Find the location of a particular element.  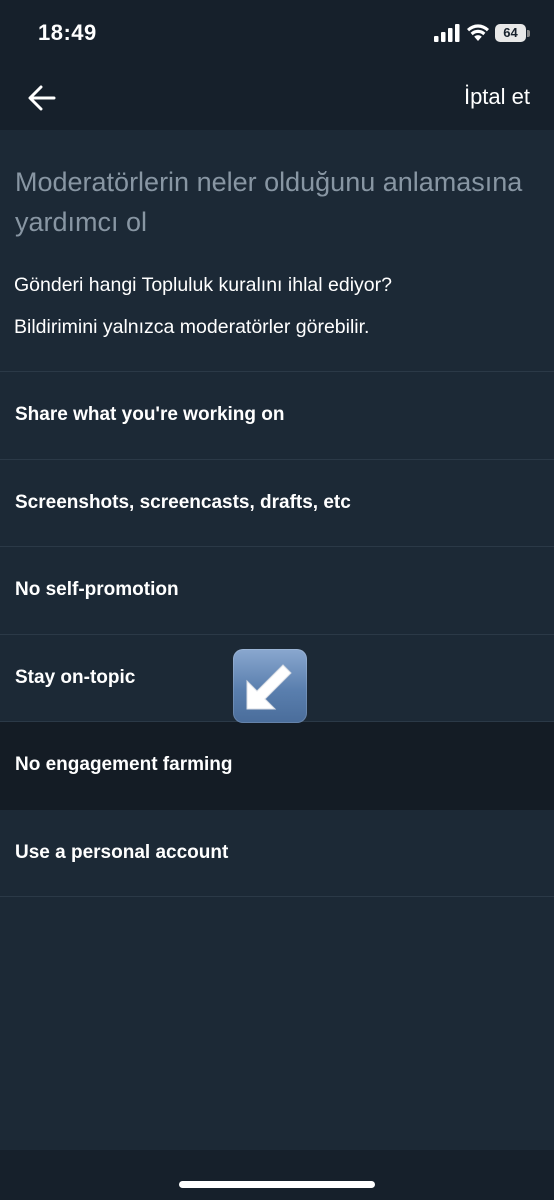

battery-level: 64 is located at coordinates (510, 33).